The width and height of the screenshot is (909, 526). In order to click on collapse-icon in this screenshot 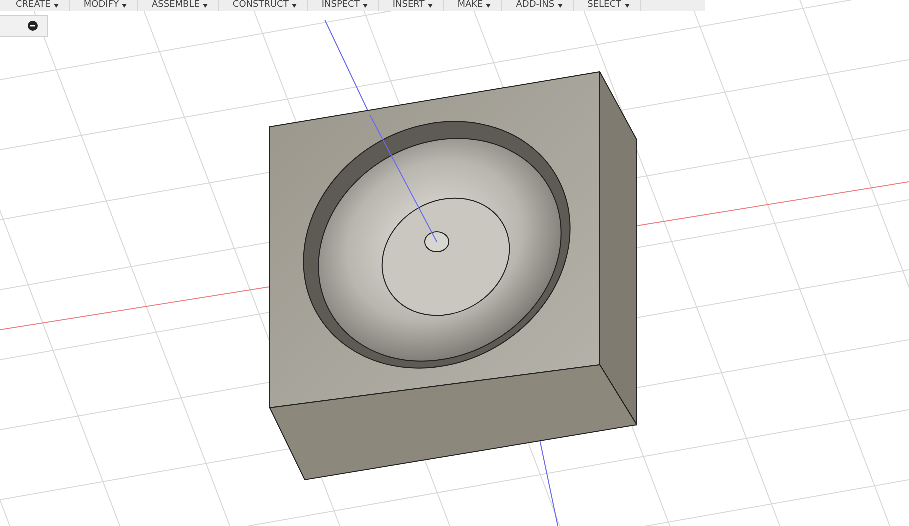, I will do `click(33, 26)`.